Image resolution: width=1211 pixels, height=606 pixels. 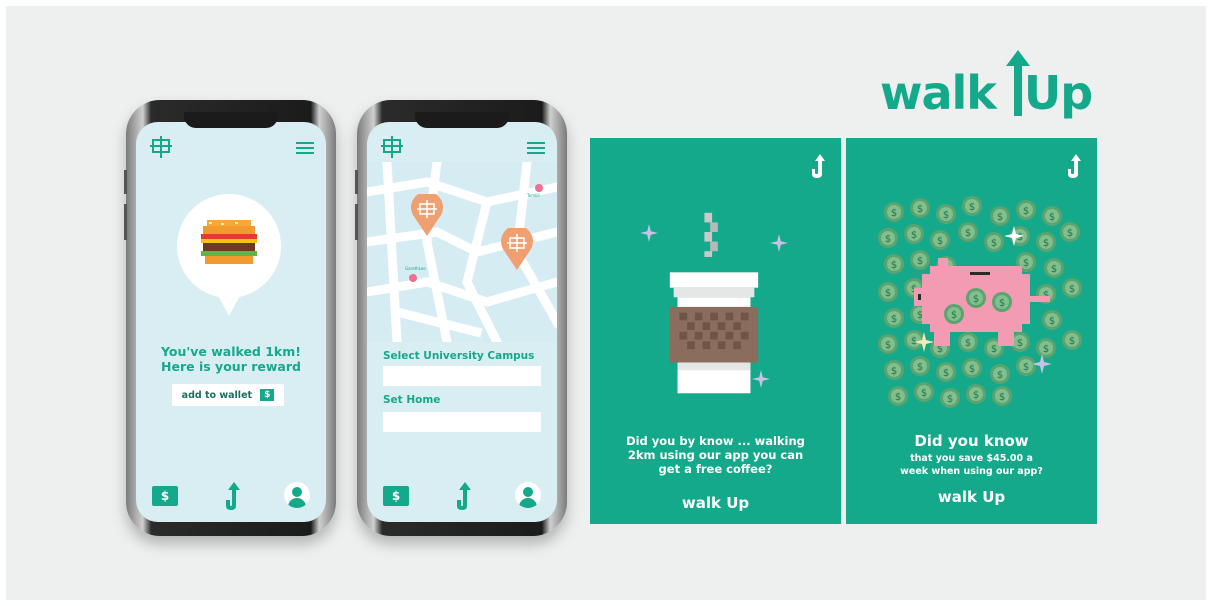 I want to click on piggy-line-2: week when using our app?, so click(x=971, y=471).